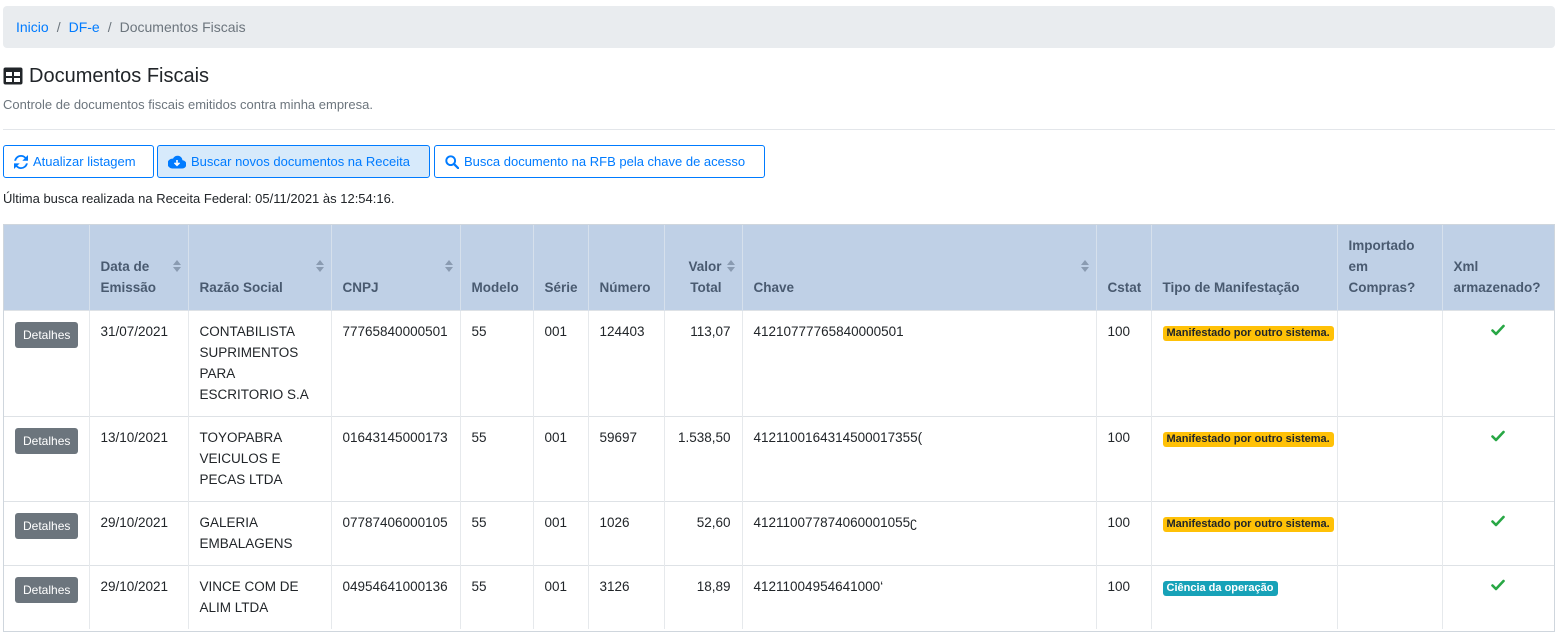 The width and height of the screenshot is (1565, 636). I want to click on cell-cnpj: 04954641000136, so click(396, 596).